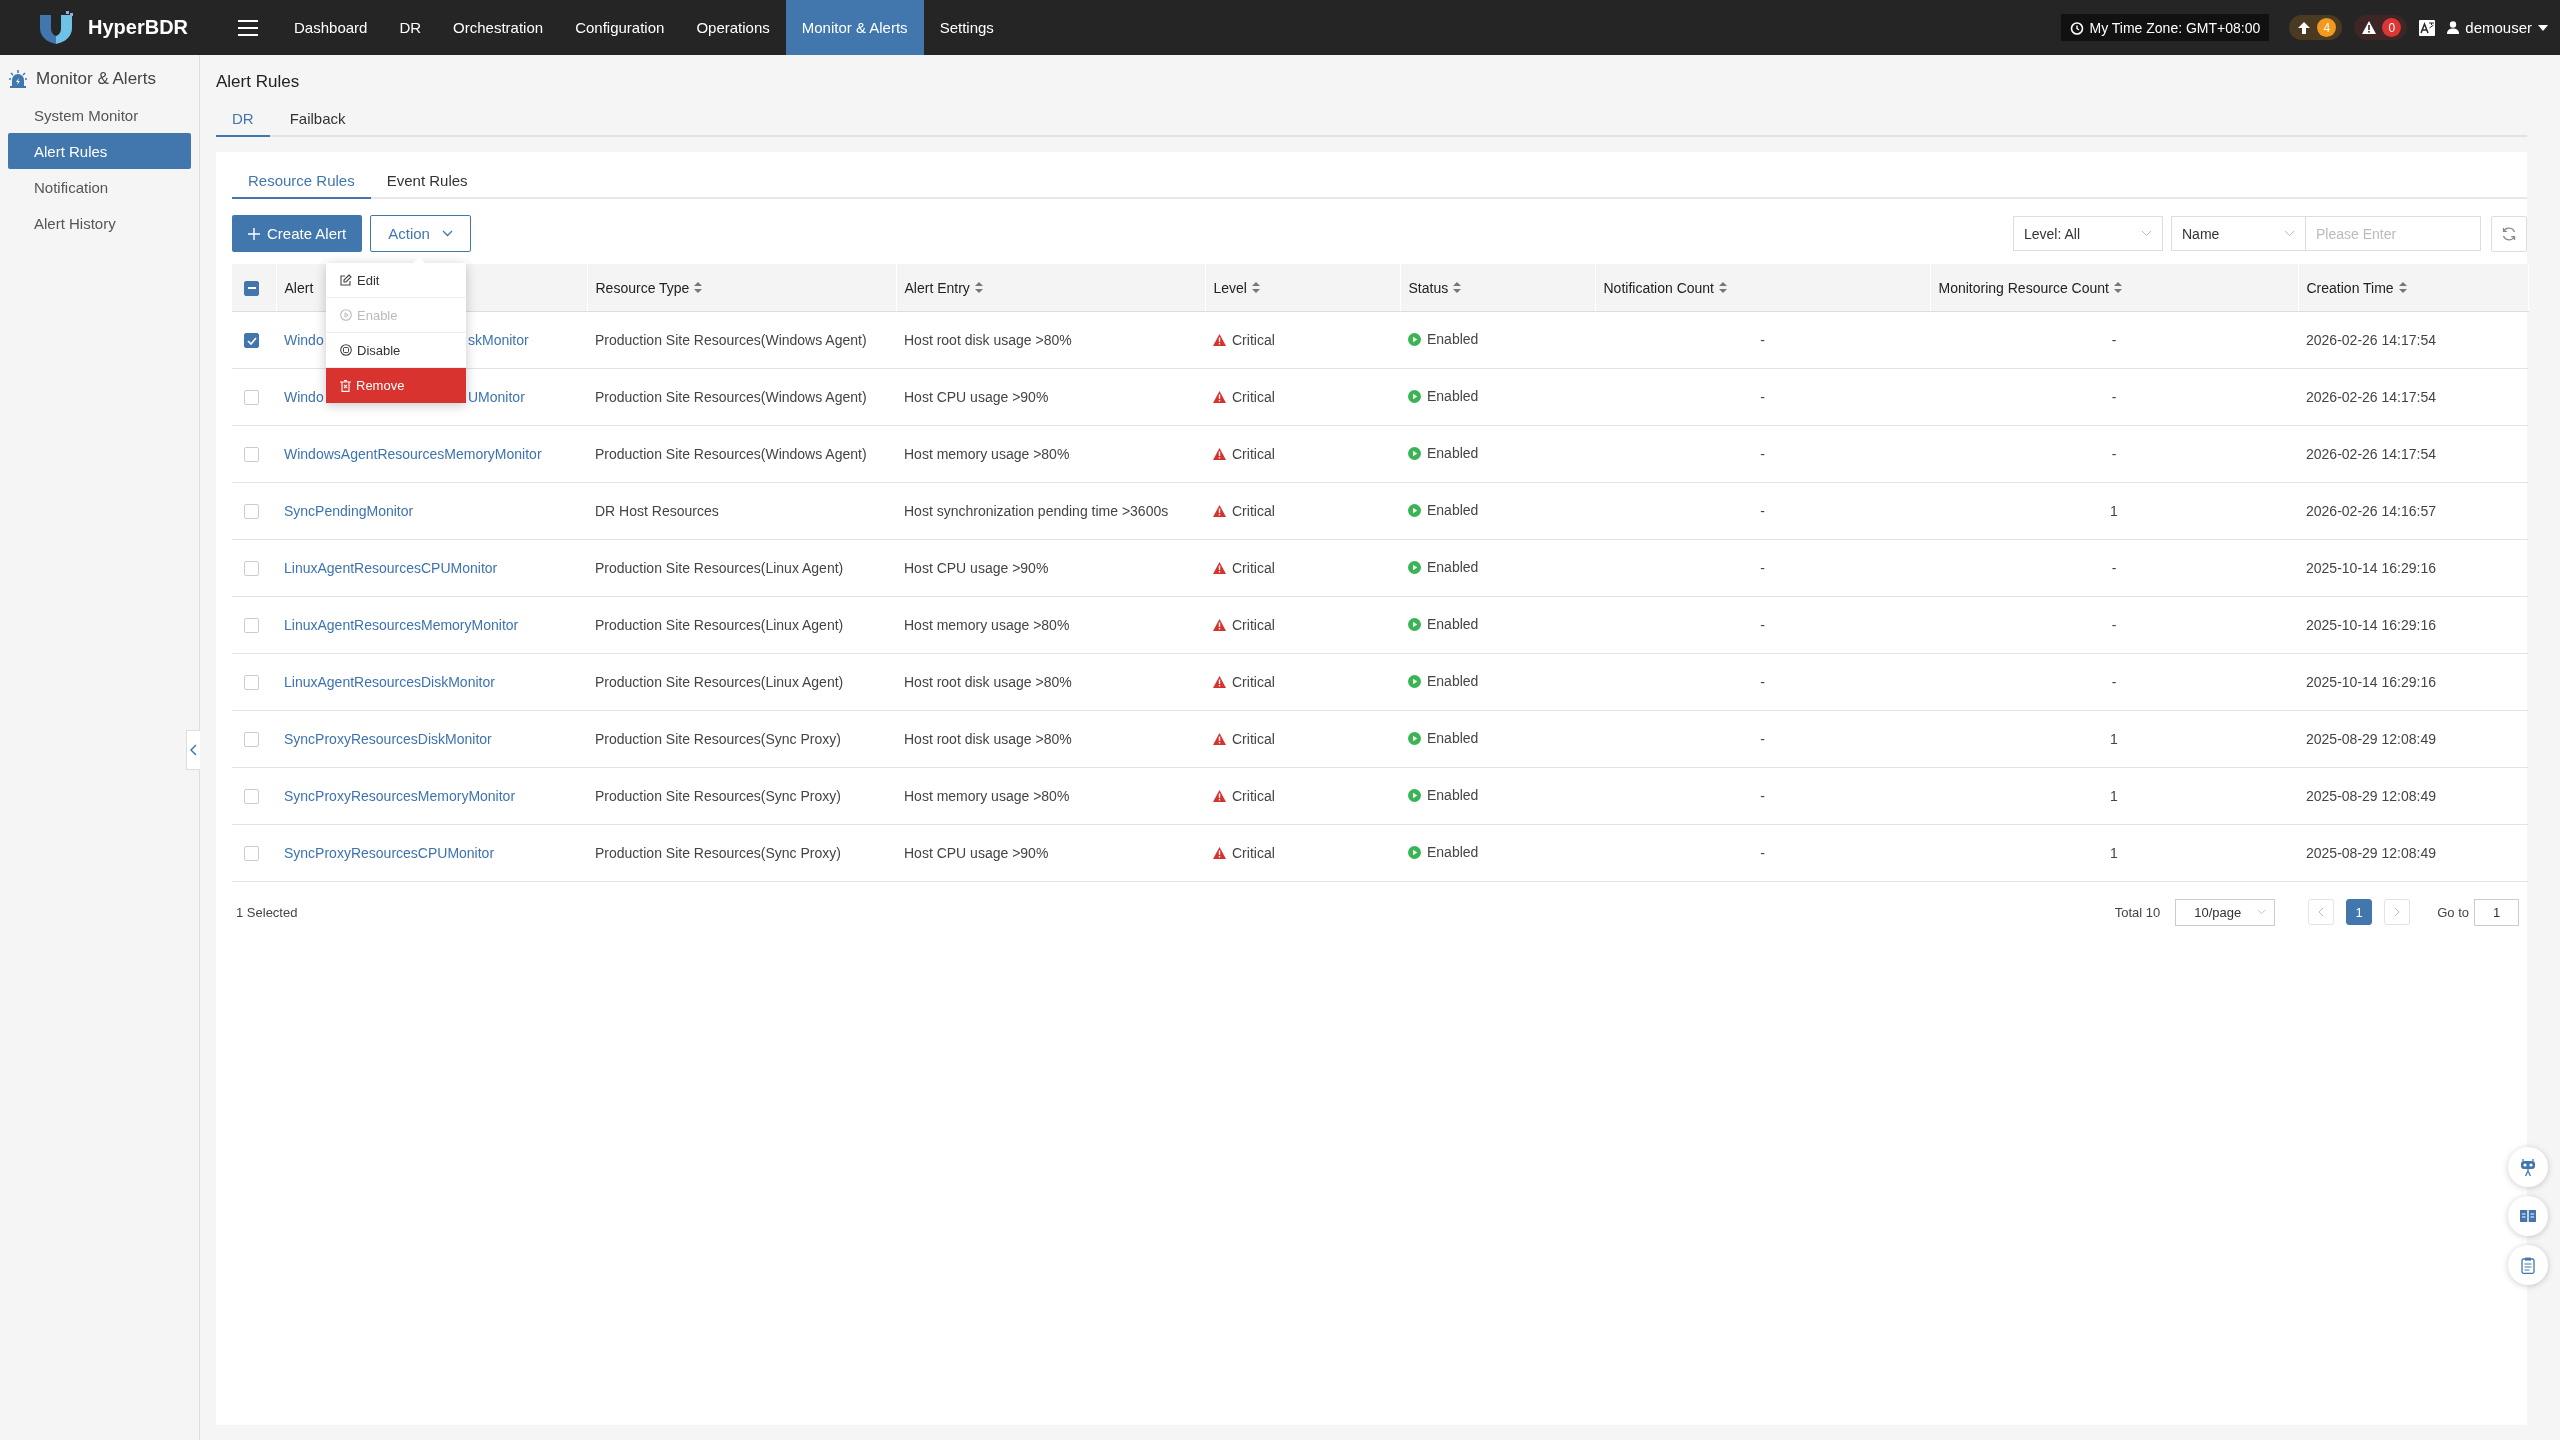 The height and width of the screenshot is (1440, 2560). I want to click on rule-name-link: skMonitor, so click(498, 340).